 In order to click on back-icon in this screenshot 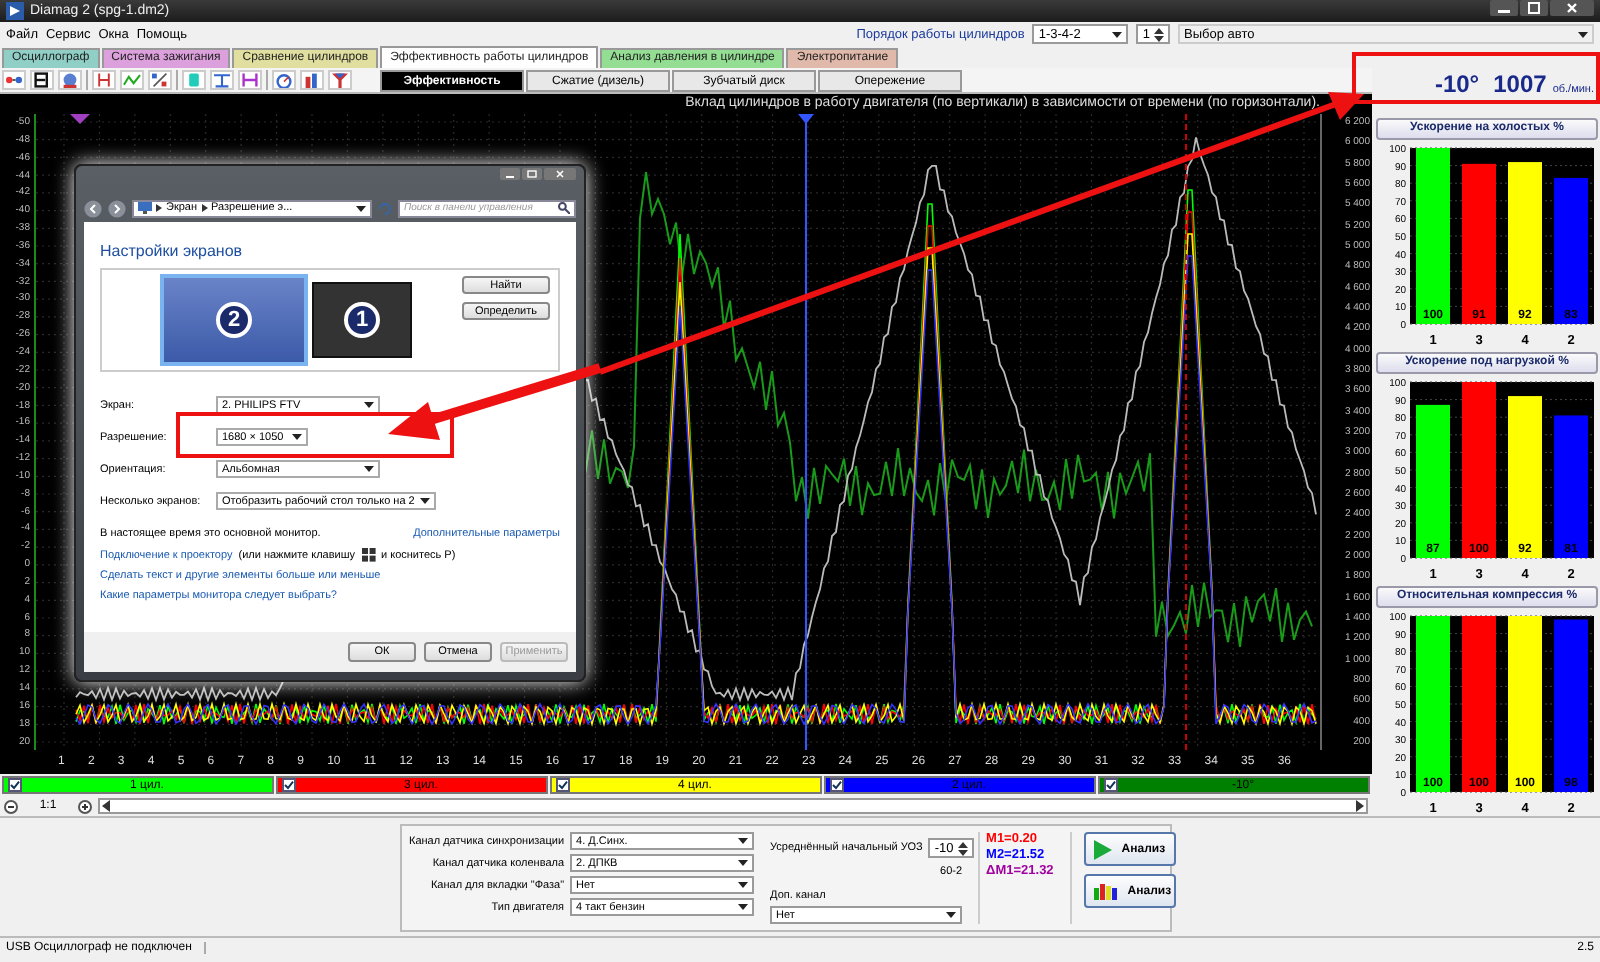, I will do `click(93, 208)`.